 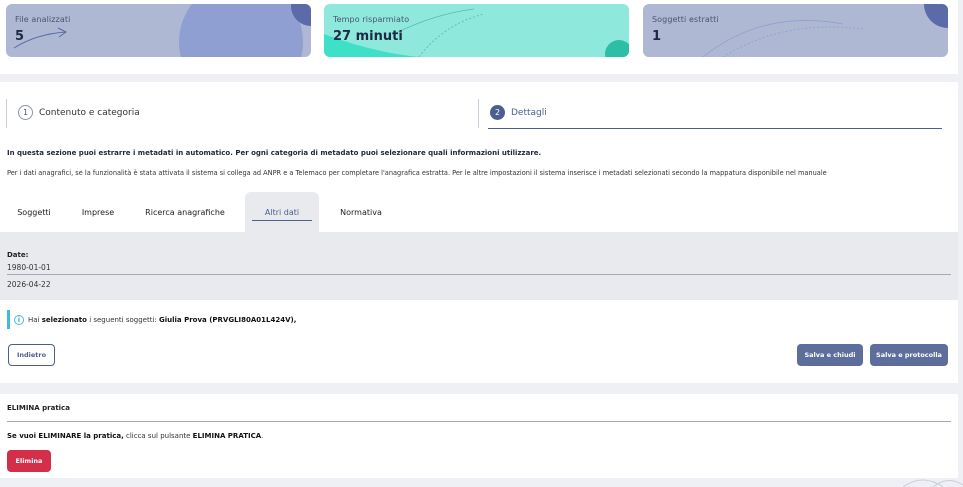 What do you see at coordinates (64, 319) in the screenshot?
I see `alert-bold: selezionato` at bounding box center [64, 319].